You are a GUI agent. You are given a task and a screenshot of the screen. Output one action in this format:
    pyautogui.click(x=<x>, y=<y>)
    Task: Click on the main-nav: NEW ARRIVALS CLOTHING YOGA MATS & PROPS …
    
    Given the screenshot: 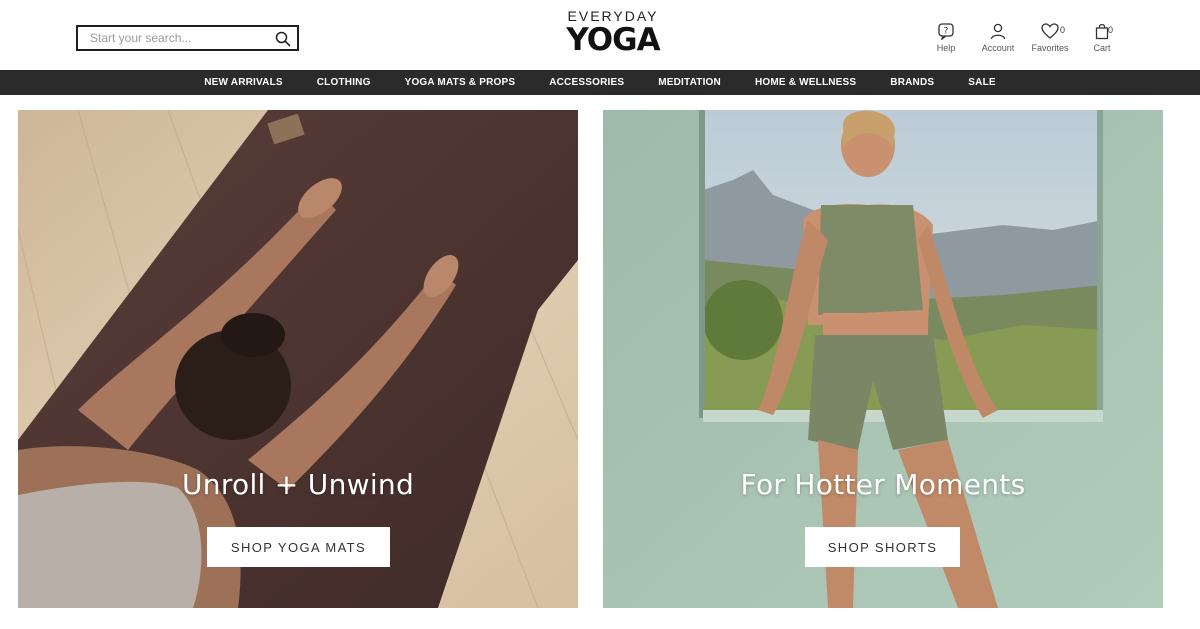 What is the action you would take?
    pyautogui.click(x=600, y=82)
    